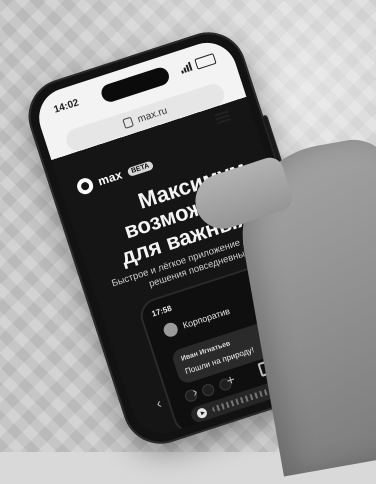 The image size is (376, 484). What do you see at coordinates (206, 318) in the screenshot?
I see `chat-title: Корпоратив` at bounding box center [206, 318].